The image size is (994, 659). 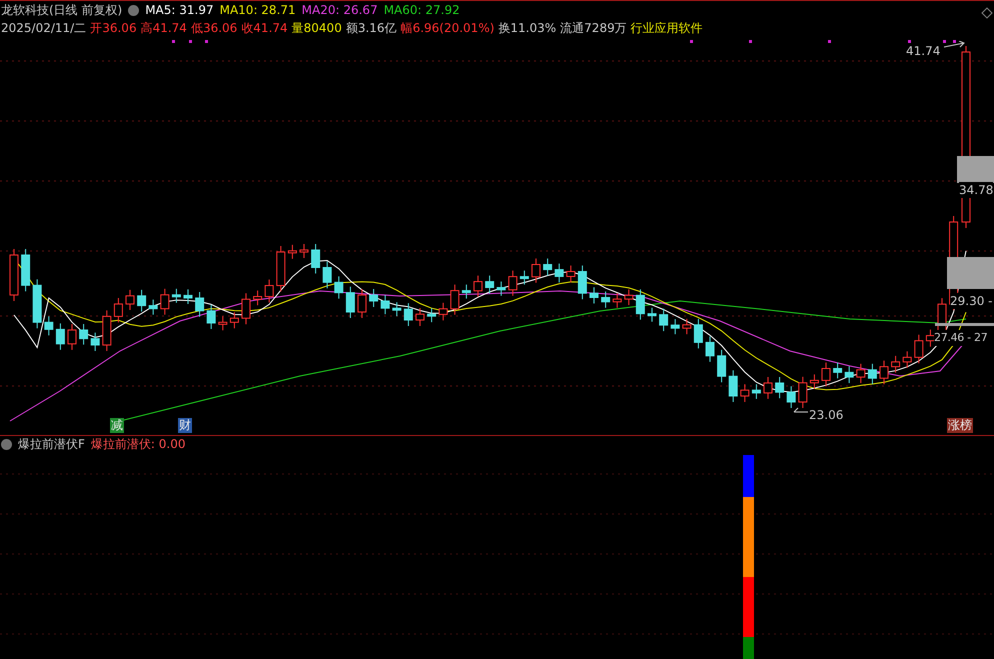 What do you see at coordinates (976, 190) in the screenshot?
I see `price-label: 34.78` at bounding box center [976, 190].